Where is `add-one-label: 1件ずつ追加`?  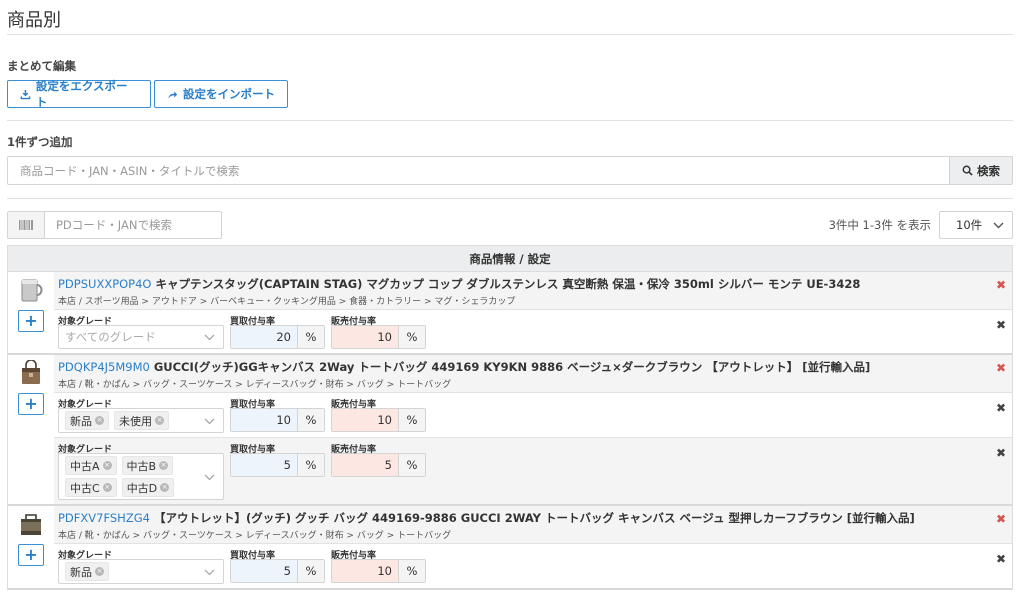
add-one-label: 1件ずつ追加 is located at coordinates (40, 142).